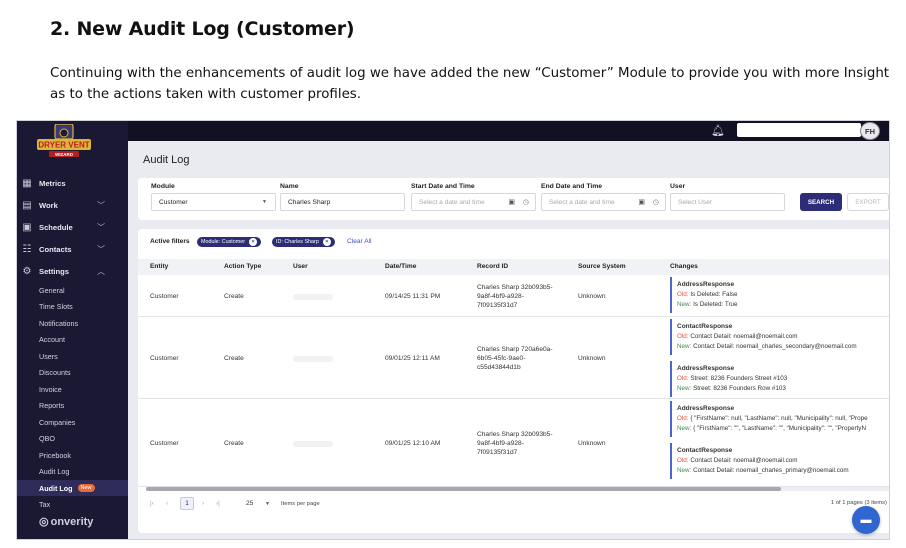 This screenshot has height=548, width=906. Describe the element at coordinates (783, 305) in the screenshot. I see `change-new-line: New: Is Deleted: True` at that location.